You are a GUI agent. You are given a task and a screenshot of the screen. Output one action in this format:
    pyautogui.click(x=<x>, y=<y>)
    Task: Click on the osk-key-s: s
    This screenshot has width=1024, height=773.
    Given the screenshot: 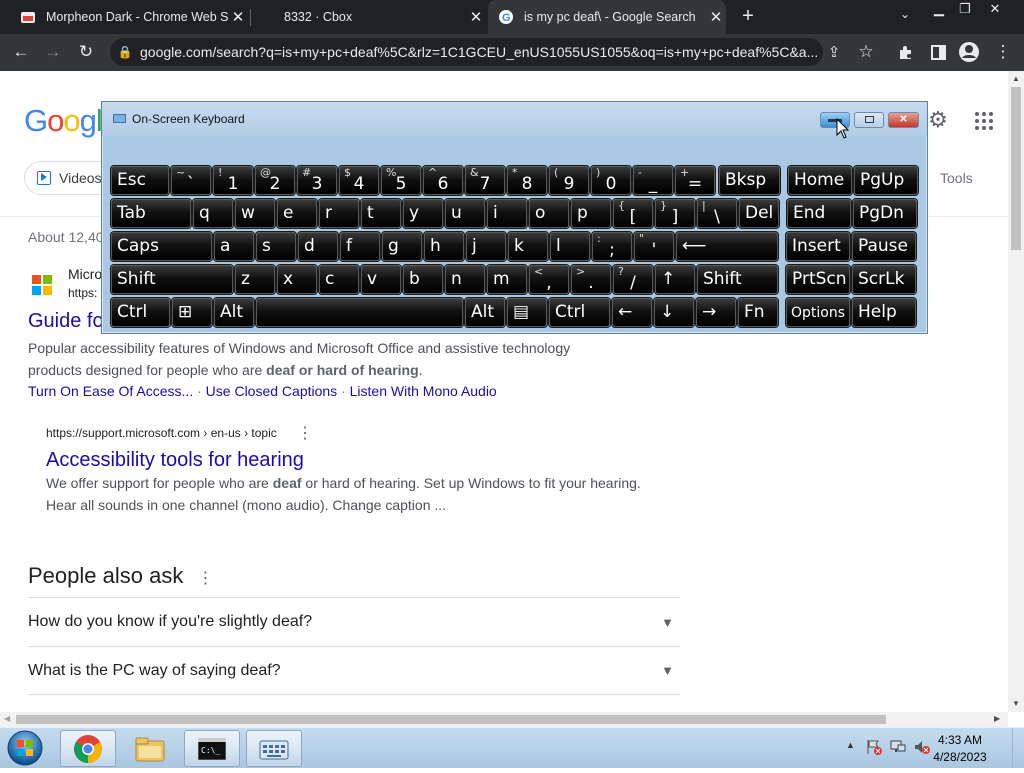 What is the action you would take?
    pyautogui.click(x=276, y=246)
    